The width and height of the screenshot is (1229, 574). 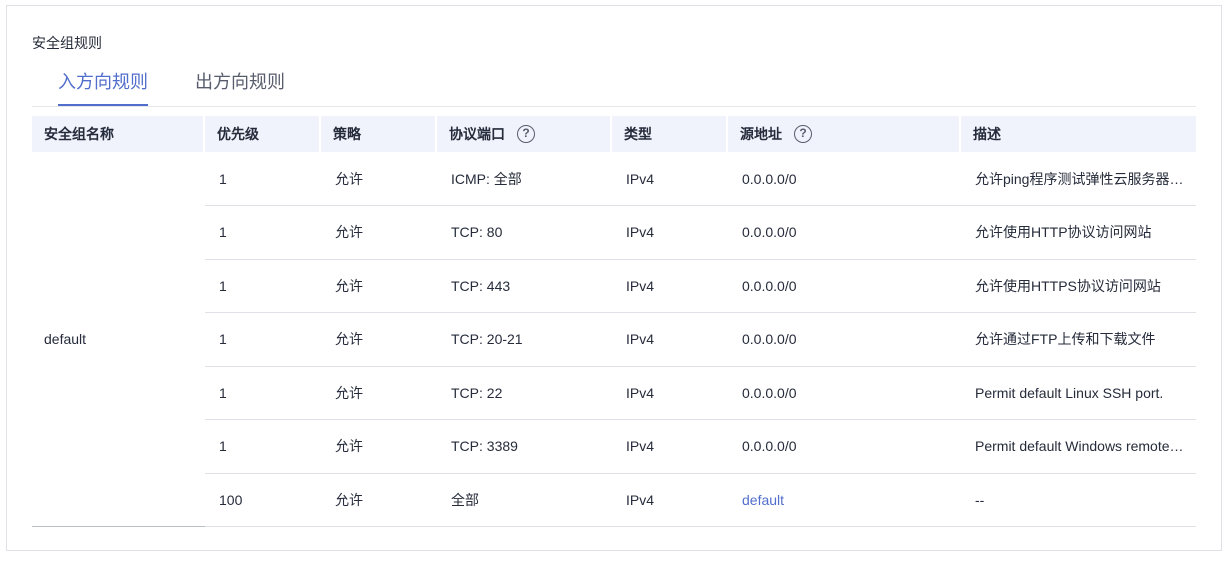 I want to click on column-header-type: 类型, so click(x=670, y=134).